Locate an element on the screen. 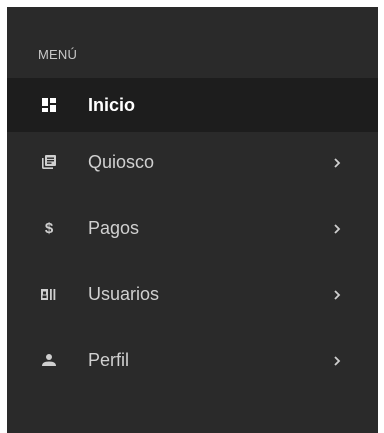 This screenshot has width=384, height=433. sidebar-item-perfil: Perfil is located at coordinates (192, 360).